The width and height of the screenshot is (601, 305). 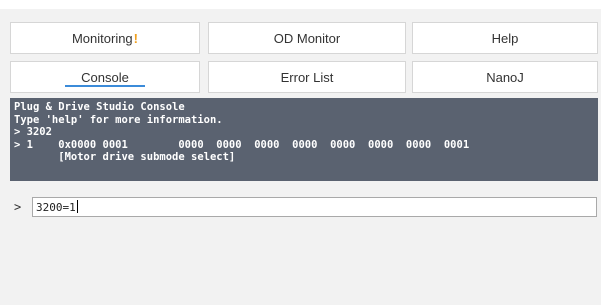 What do you see at coordinates (300, 4) in the screenshot?
I see `top-strip` at bounding box center [300, 4].